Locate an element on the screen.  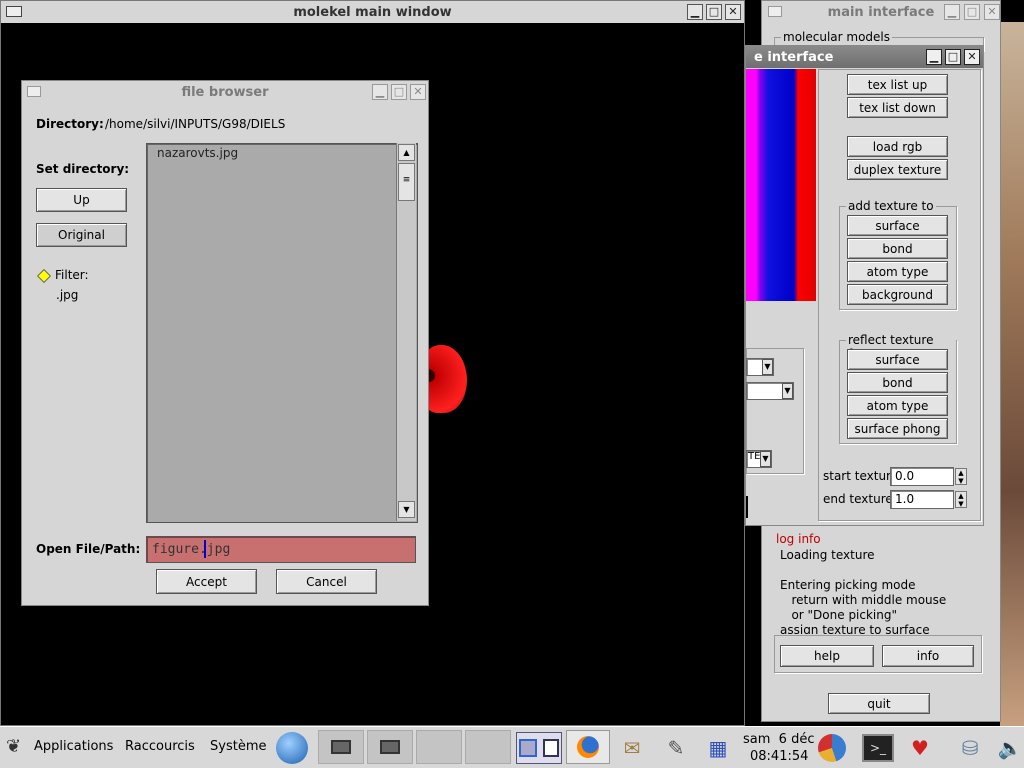
log-line: or "Done picking" is located at coordinates (839, 615).